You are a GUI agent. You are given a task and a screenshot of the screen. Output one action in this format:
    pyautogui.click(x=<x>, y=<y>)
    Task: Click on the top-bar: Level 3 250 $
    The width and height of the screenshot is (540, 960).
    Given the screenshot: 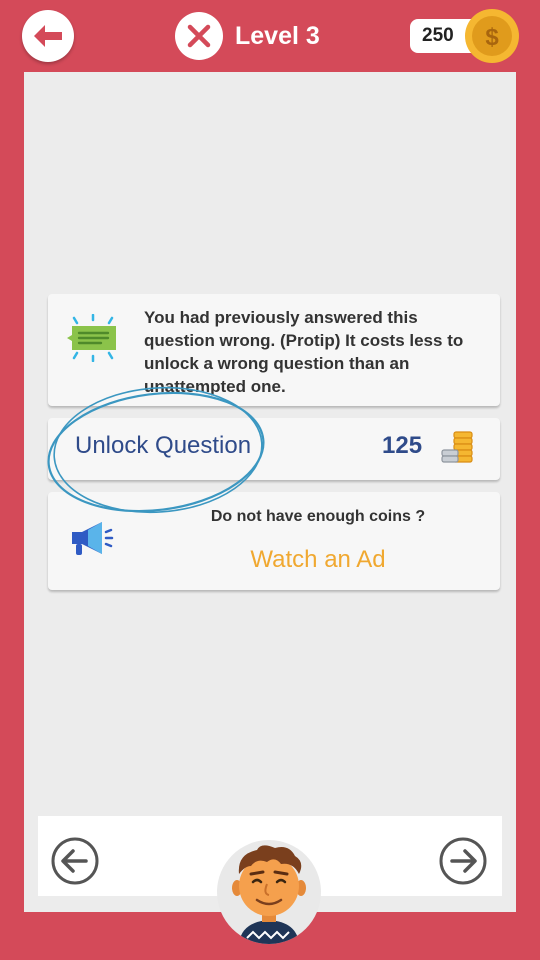 What is the action you would take?
    pyautogui.click(x=270, y=36)
    